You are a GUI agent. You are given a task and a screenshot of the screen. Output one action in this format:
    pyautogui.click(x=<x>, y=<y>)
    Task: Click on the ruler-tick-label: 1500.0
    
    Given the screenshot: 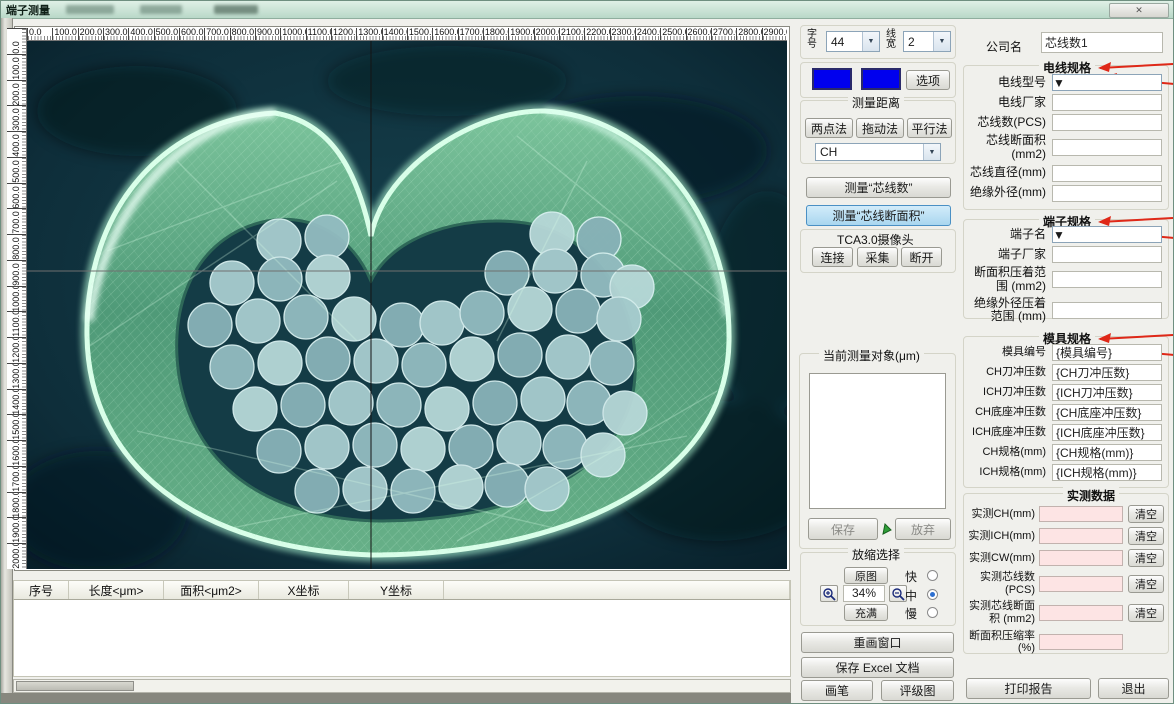 What is the action you would take?
    pyautogui.click(x=16, y=427)
    